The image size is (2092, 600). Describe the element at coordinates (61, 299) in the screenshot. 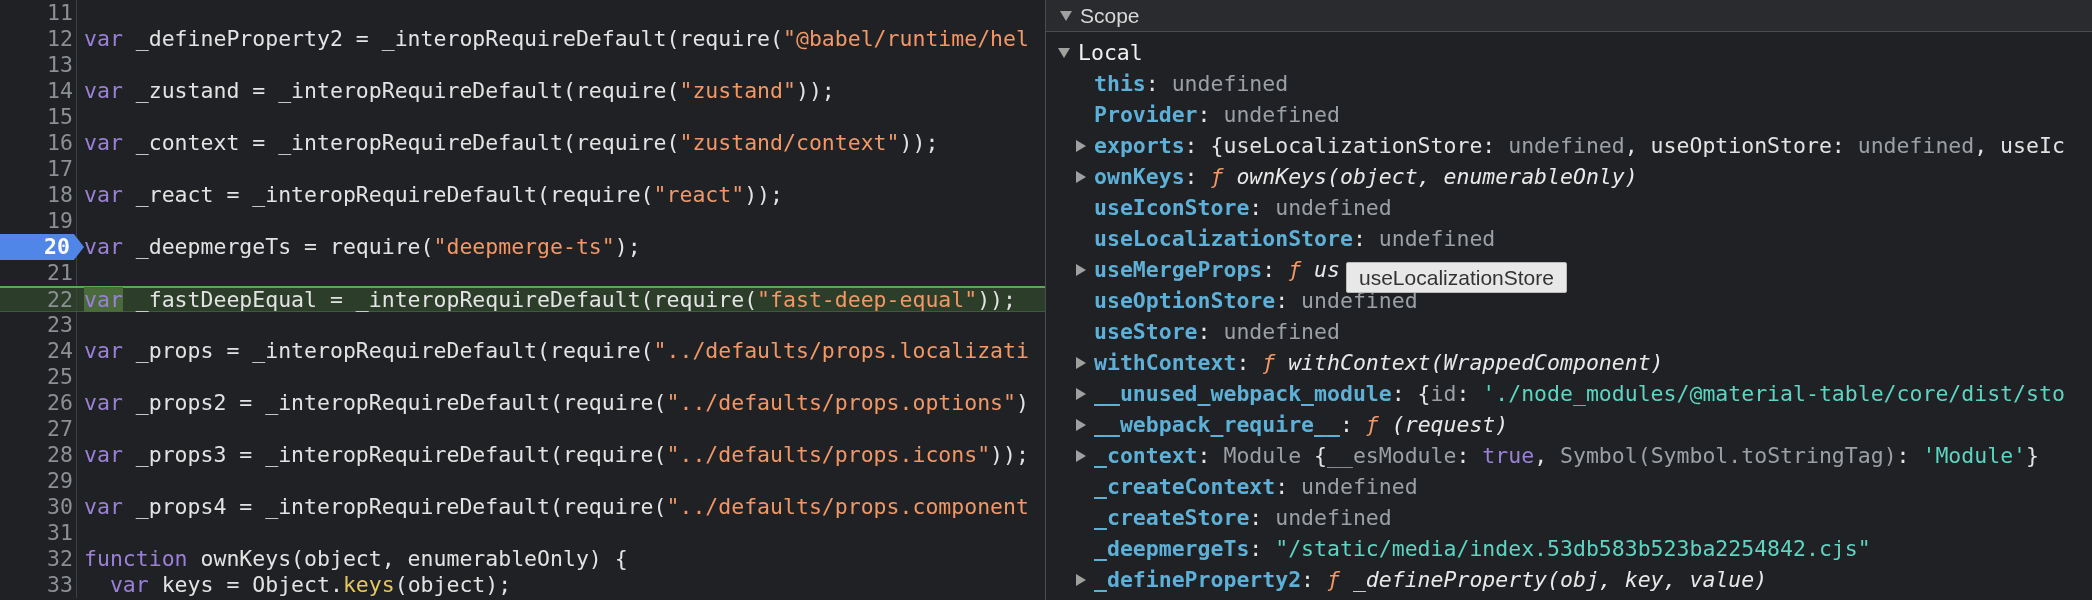

I see `line-number: 22` at that location.